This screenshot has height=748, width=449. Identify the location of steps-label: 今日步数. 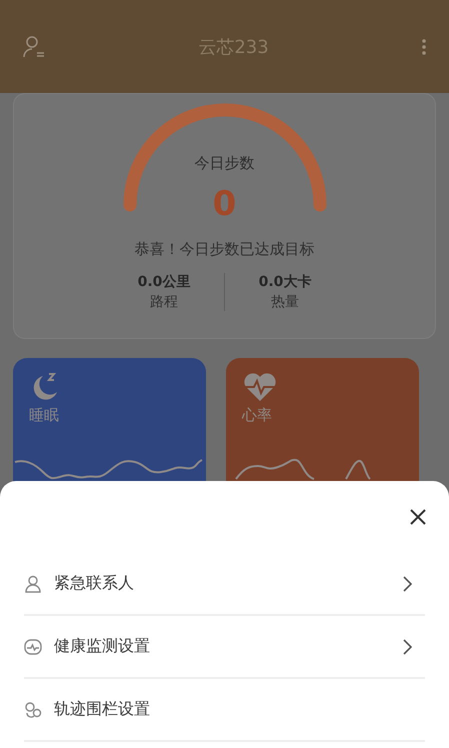
(224, 163).